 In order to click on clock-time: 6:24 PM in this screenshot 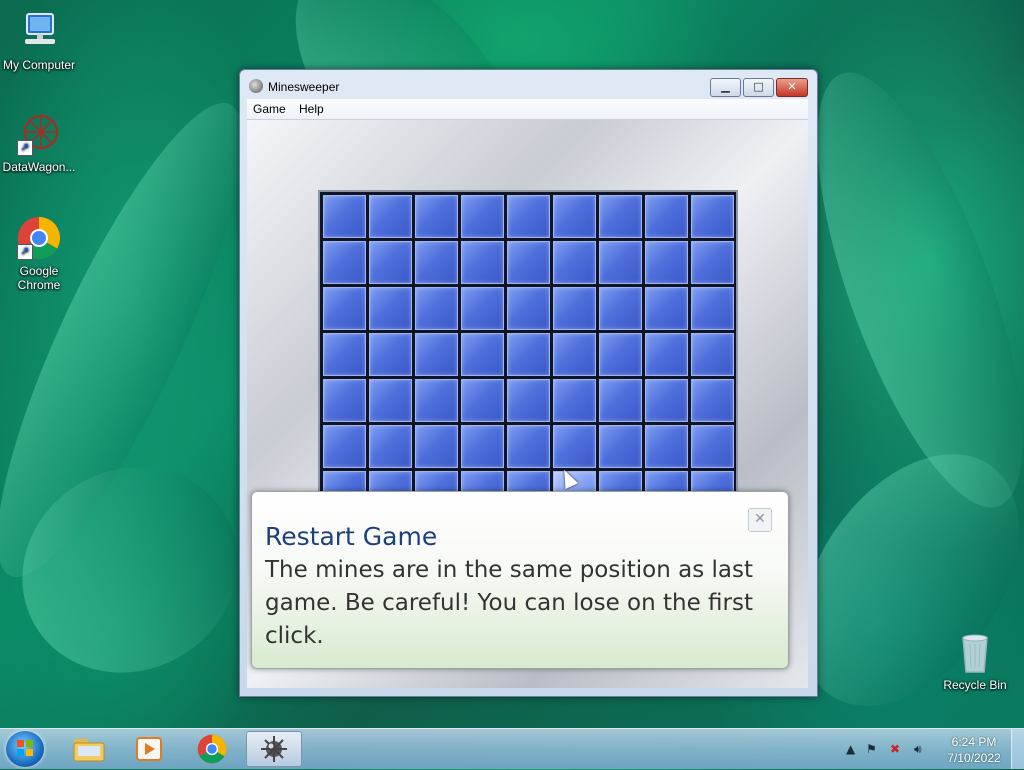, I will do `click(974, 742)`.